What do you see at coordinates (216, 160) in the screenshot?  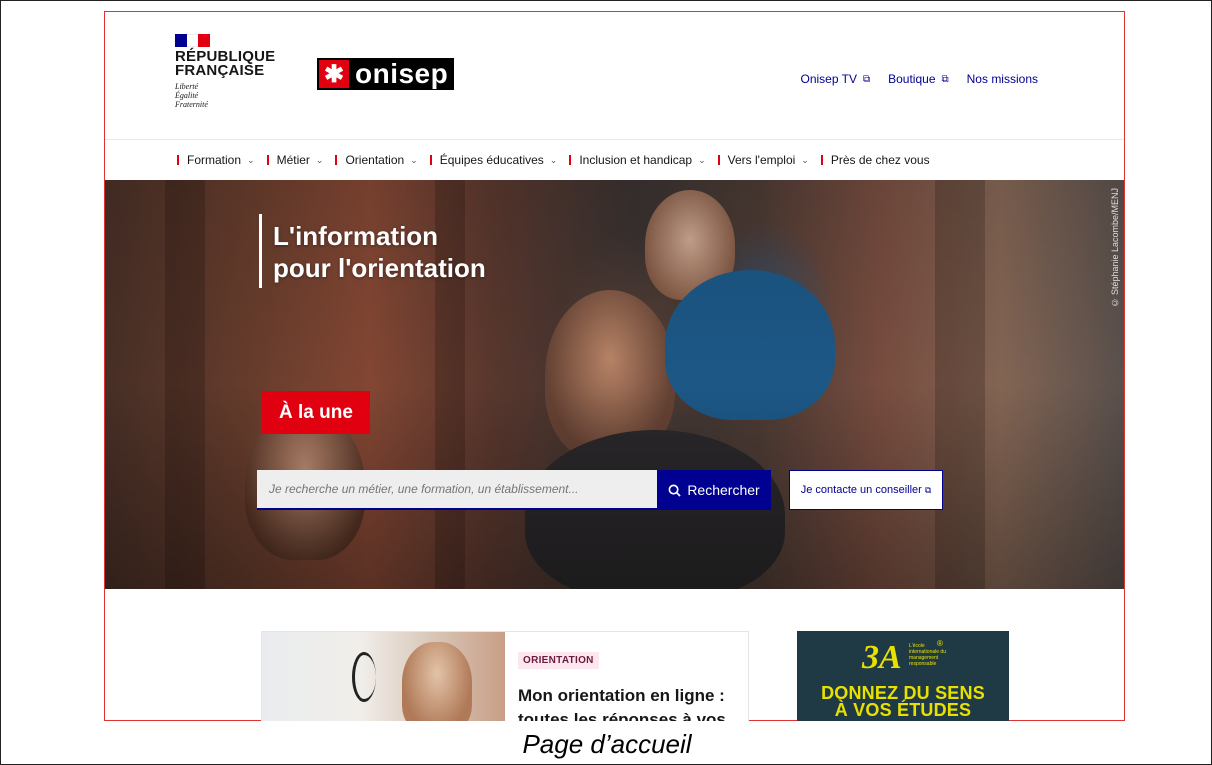 I see `nav-item-formation: Formation ⌄` at bounding box center [216, 160].